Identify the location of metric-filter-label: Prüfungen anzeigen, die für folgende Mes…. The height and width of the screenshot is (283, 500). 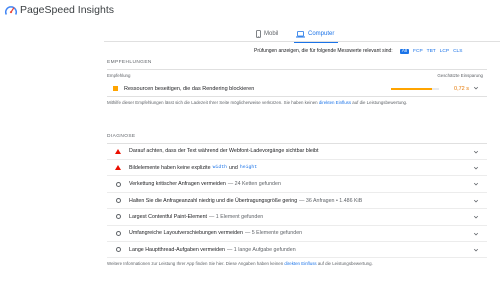
(323, 51).